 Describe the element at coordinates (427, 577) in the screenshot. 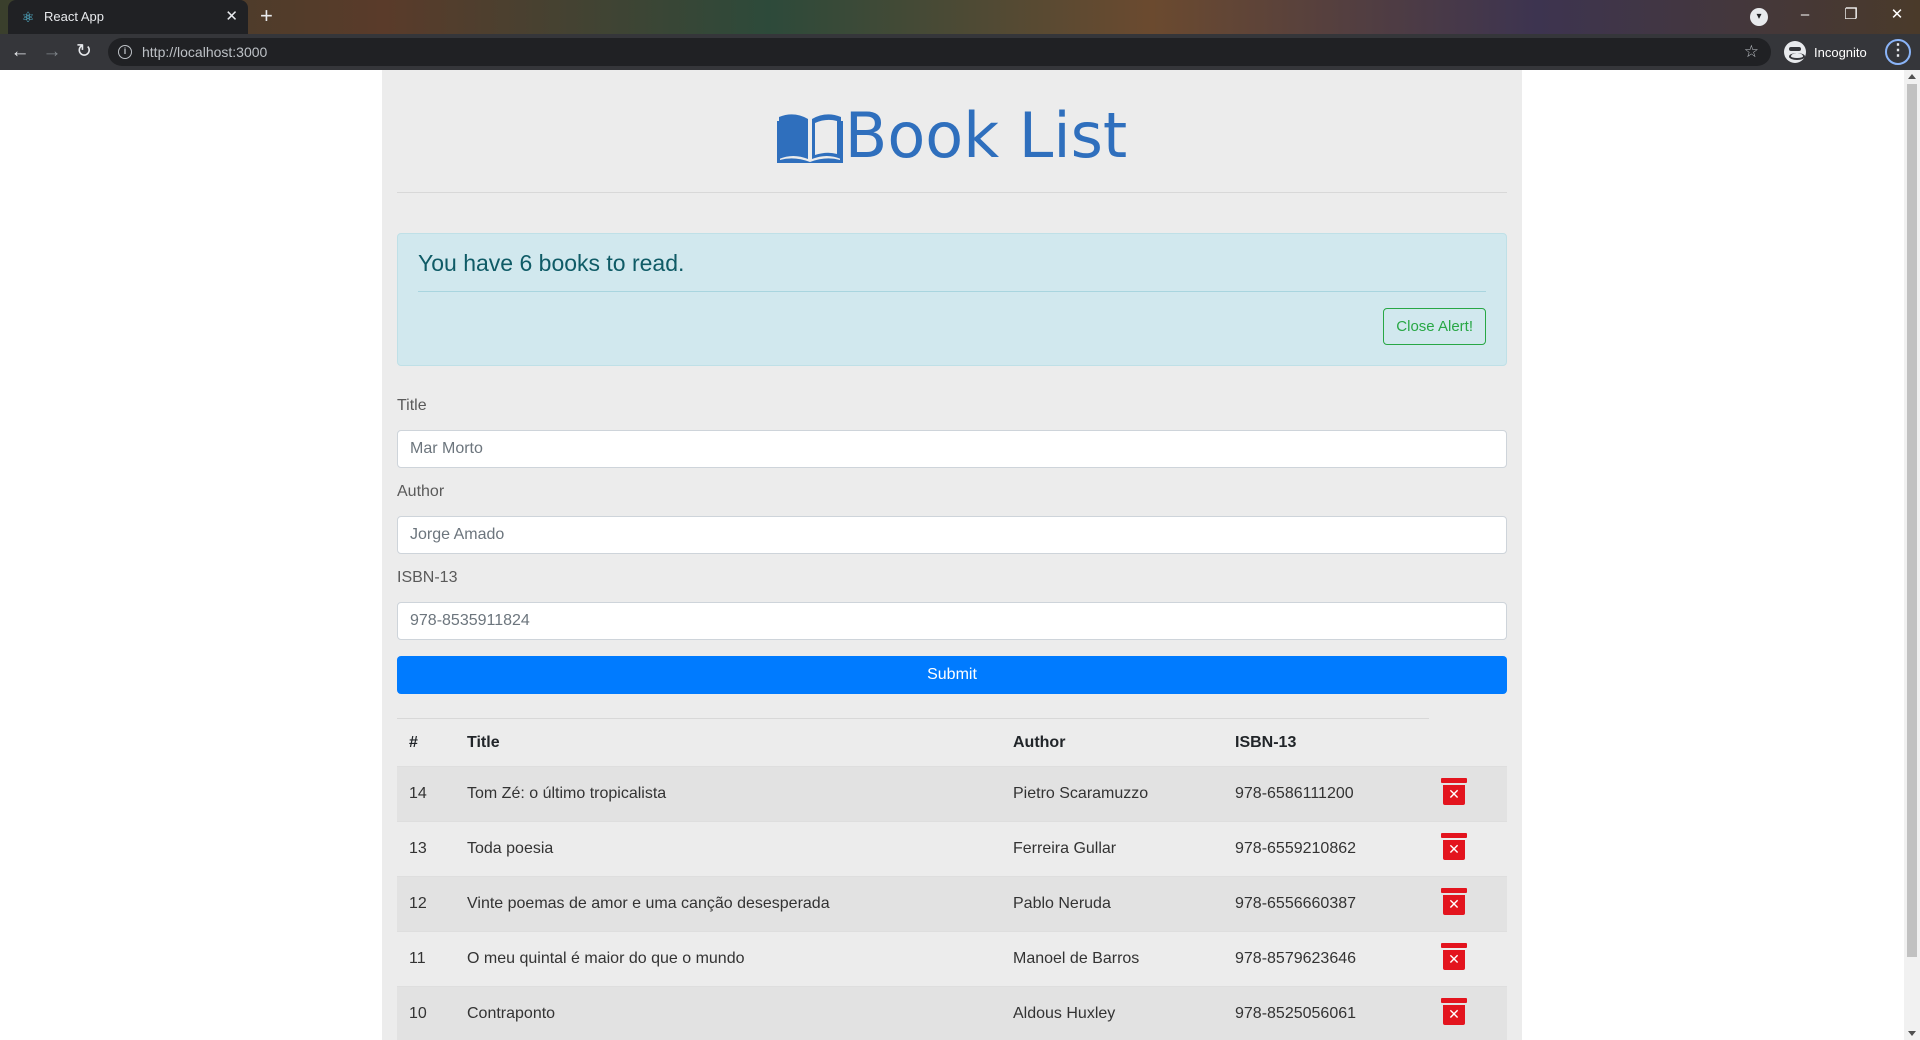

I see `isbn-label: ISBN-13` at that location.